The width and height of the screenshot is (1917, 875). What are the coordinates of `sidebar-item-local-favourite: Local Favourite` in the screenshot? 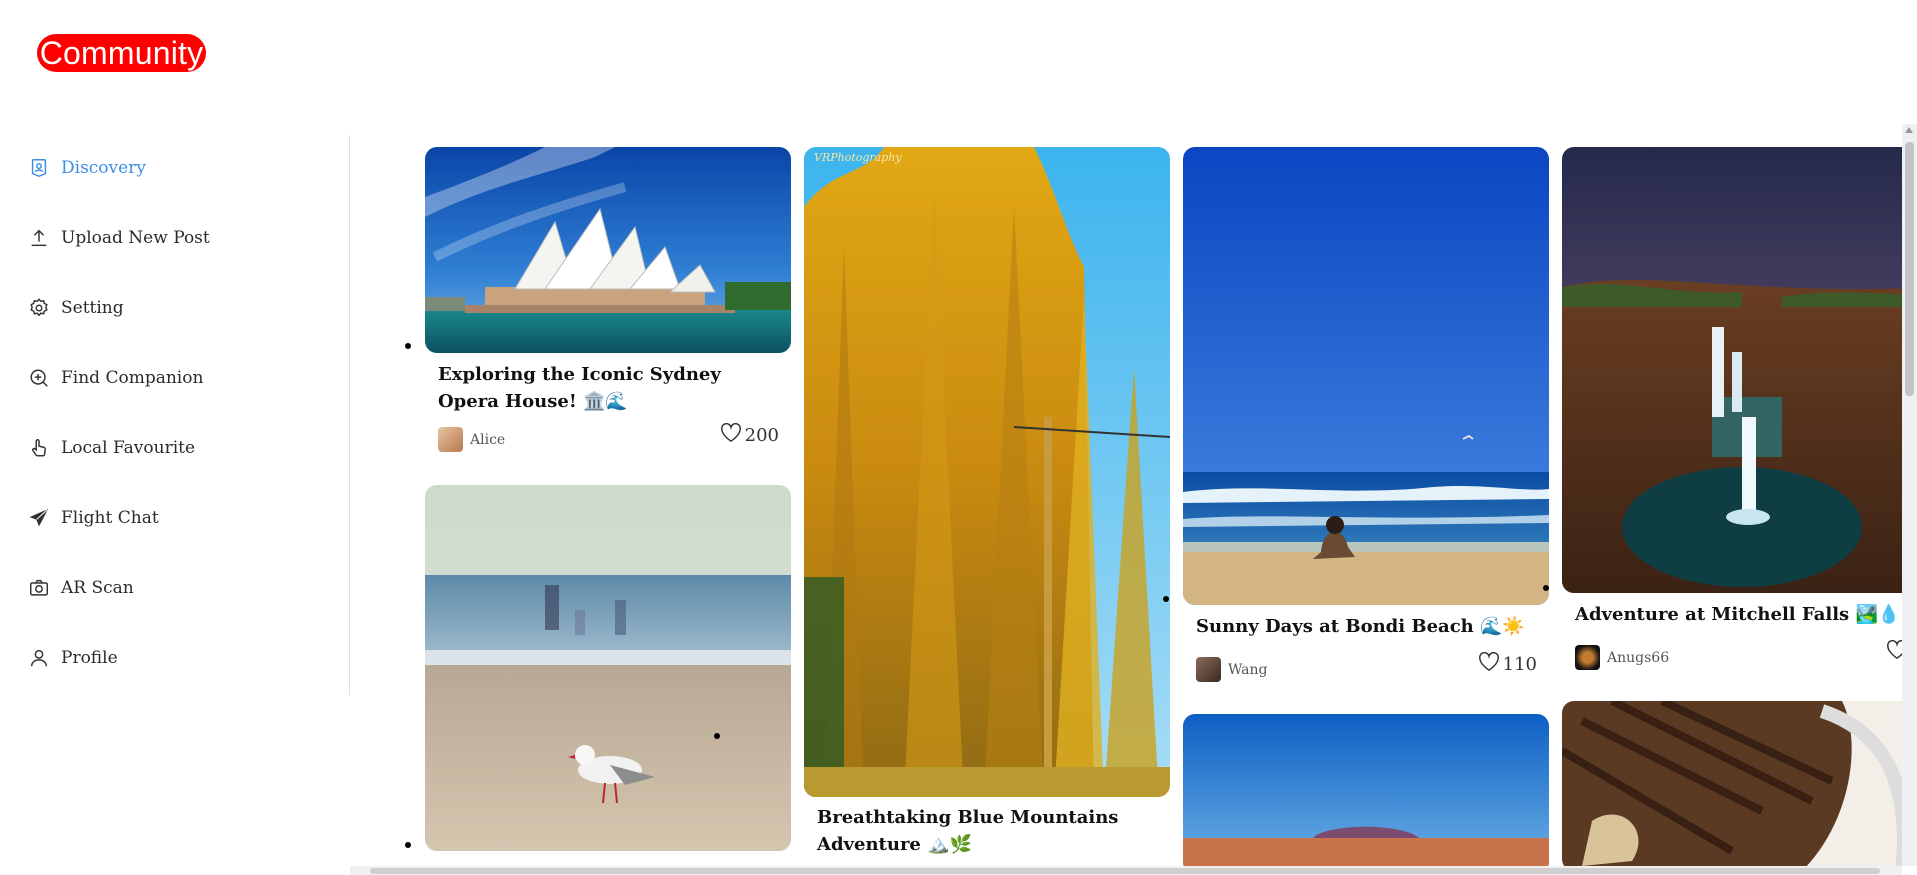 It's located at (111, 448).